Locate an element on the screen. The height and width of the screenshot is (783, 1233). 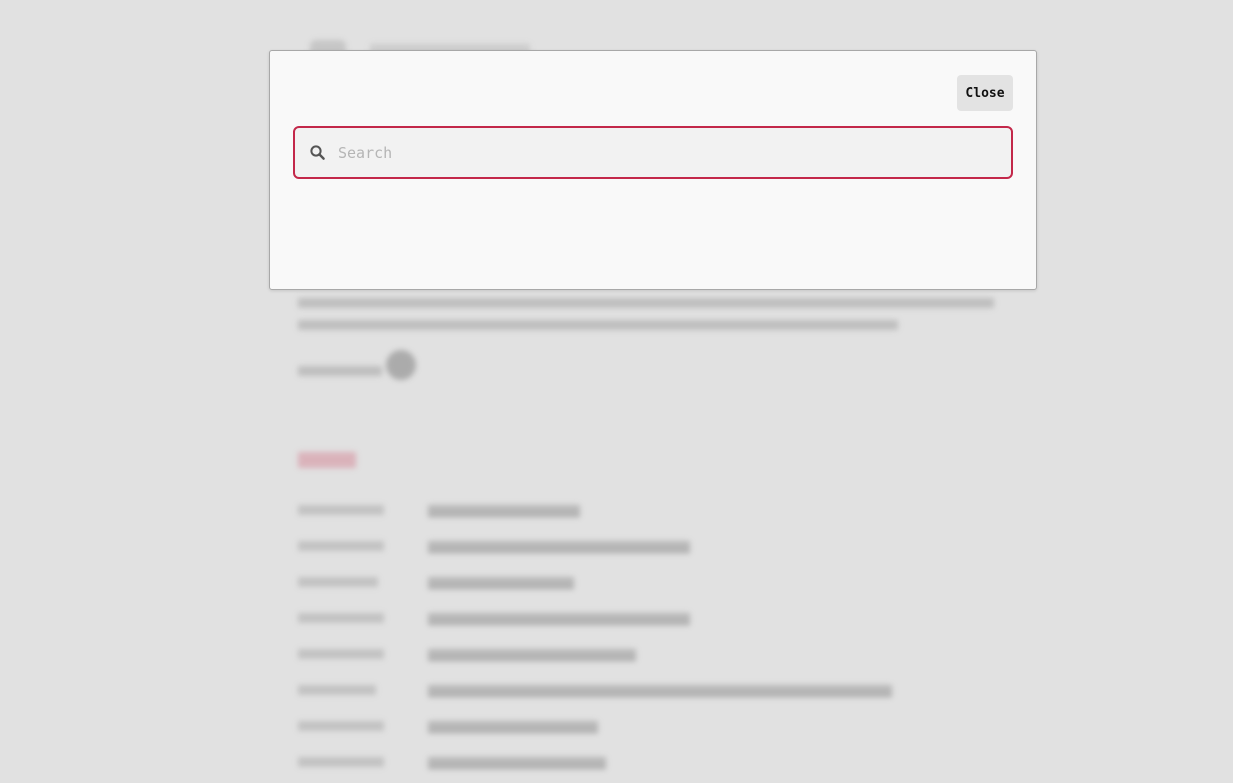
avatar is located at coordinates (401, 365).